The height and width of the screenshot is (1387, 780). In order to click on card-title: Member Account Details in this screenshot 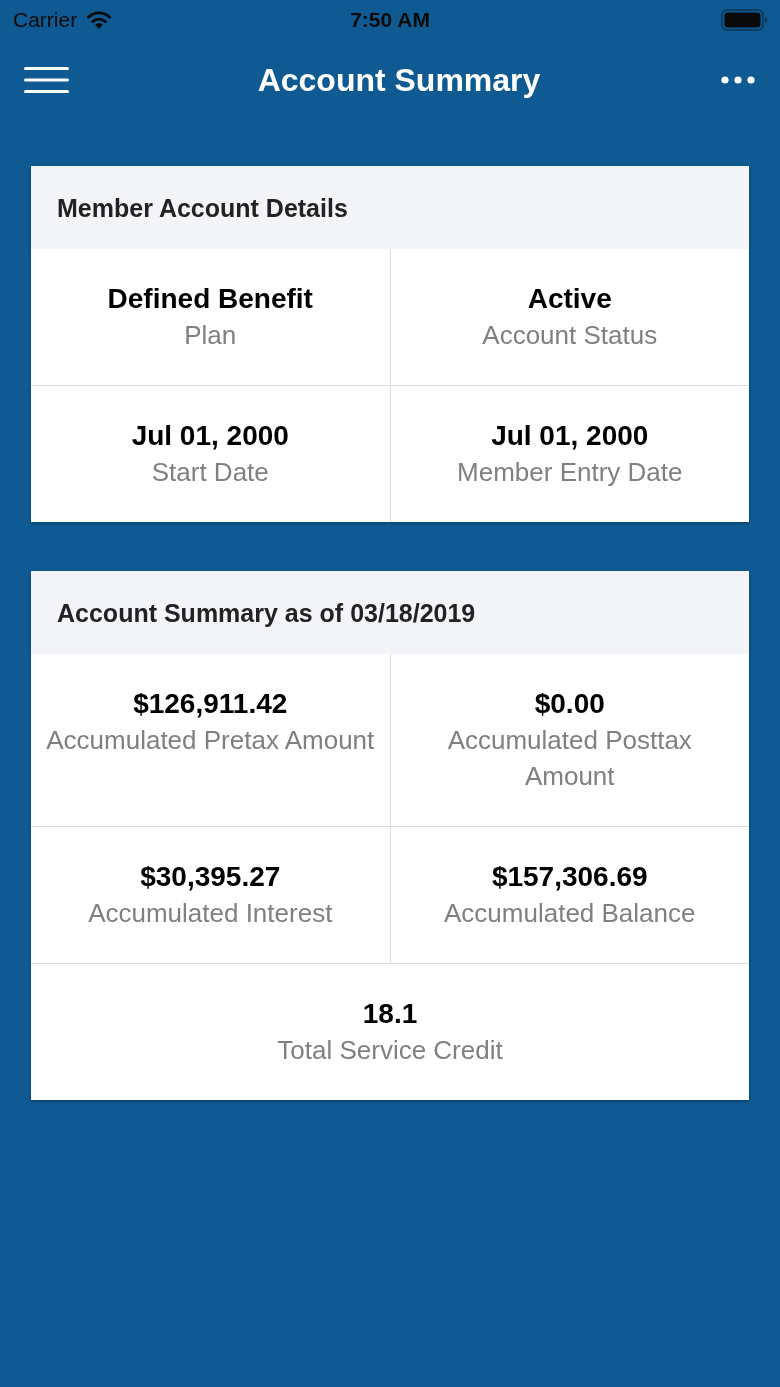, I will do `click(202, 207)`.